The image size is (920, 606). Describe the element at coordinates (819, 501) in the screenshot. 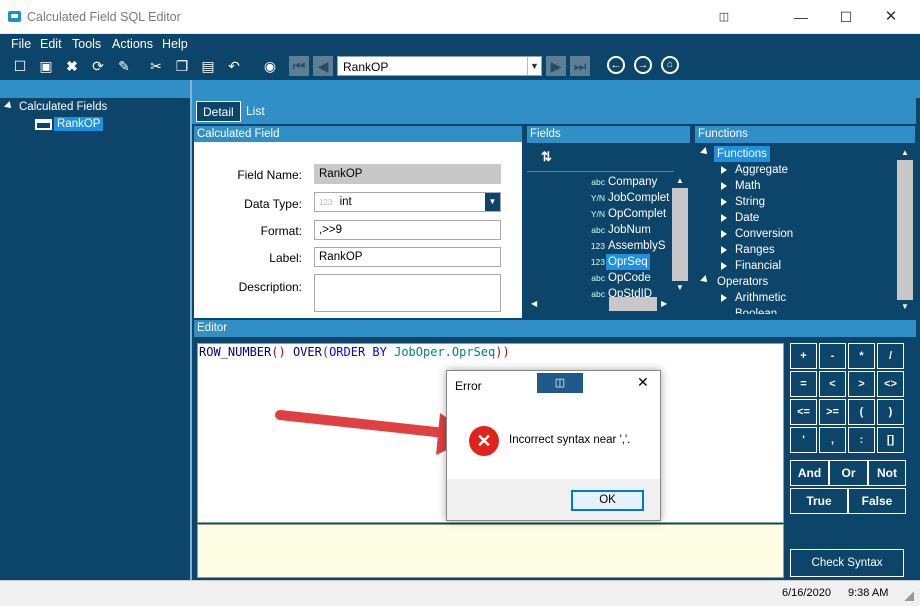

I see `true-button: True` at that location.